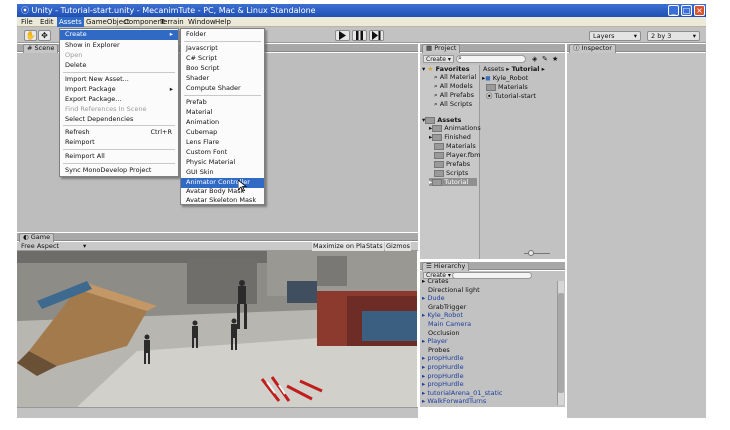  What do you see at coordinates (449, 324) in the screenshot?
I see `hierarchy-item: Main Camera` at bounding box center [449, 324].